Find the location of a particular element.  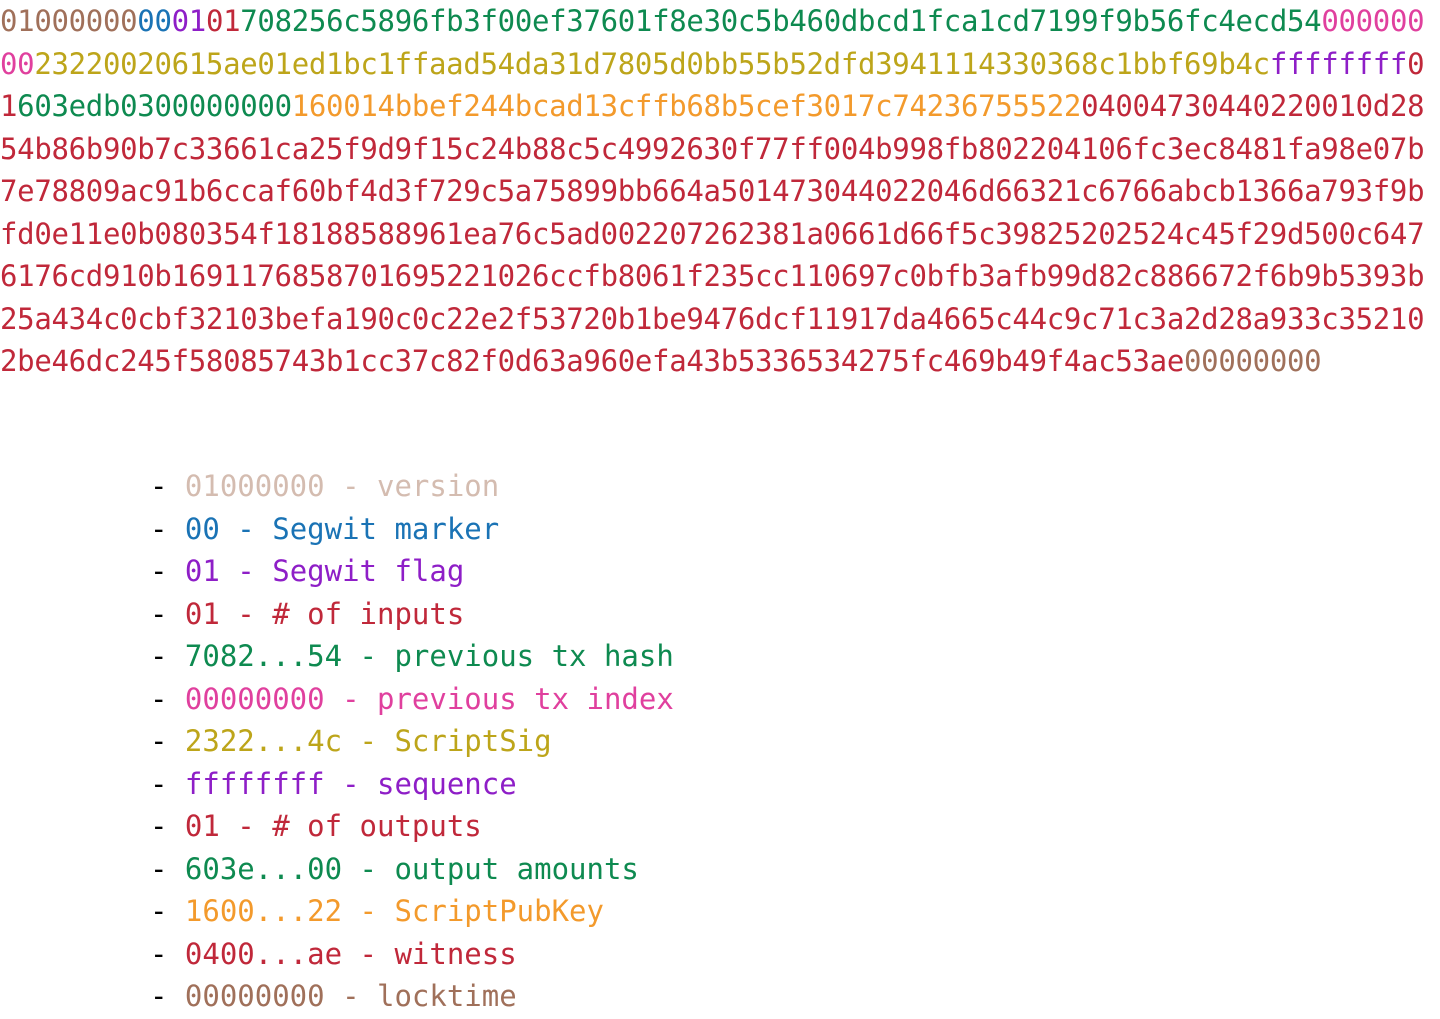

legend-code: 01000000 is located at coordinates (254, 486).